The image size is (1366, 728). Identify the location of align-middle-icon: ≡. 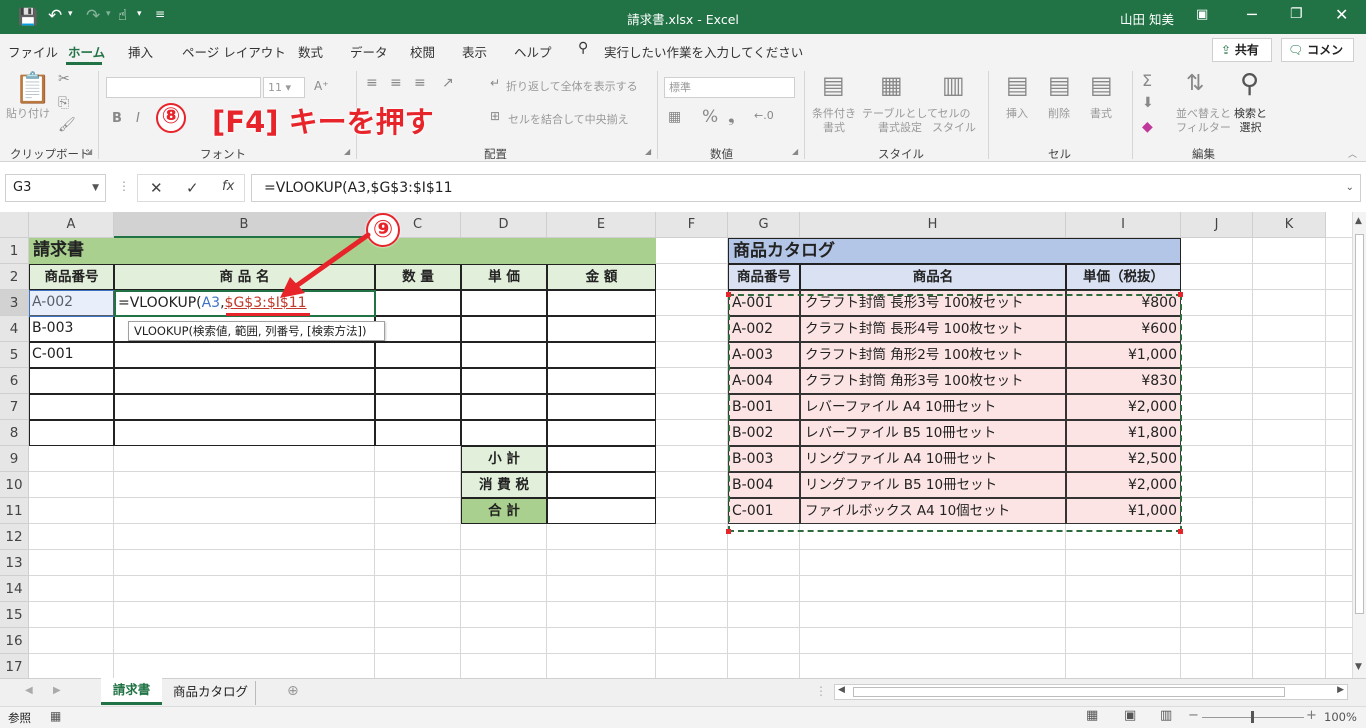
(396, 83).